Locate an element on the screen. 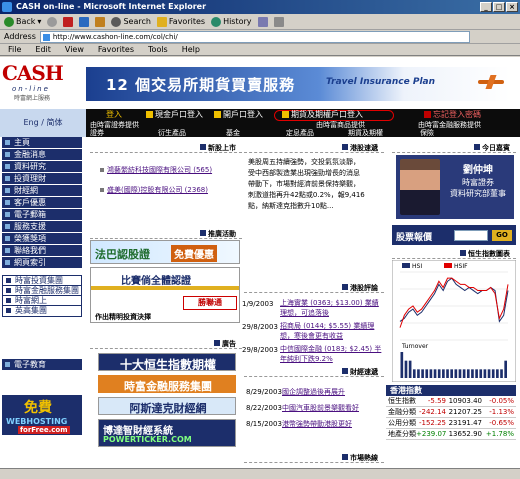  cash-logo: CASH on-line 時富網上服務 is located at coordinates (42, 84).